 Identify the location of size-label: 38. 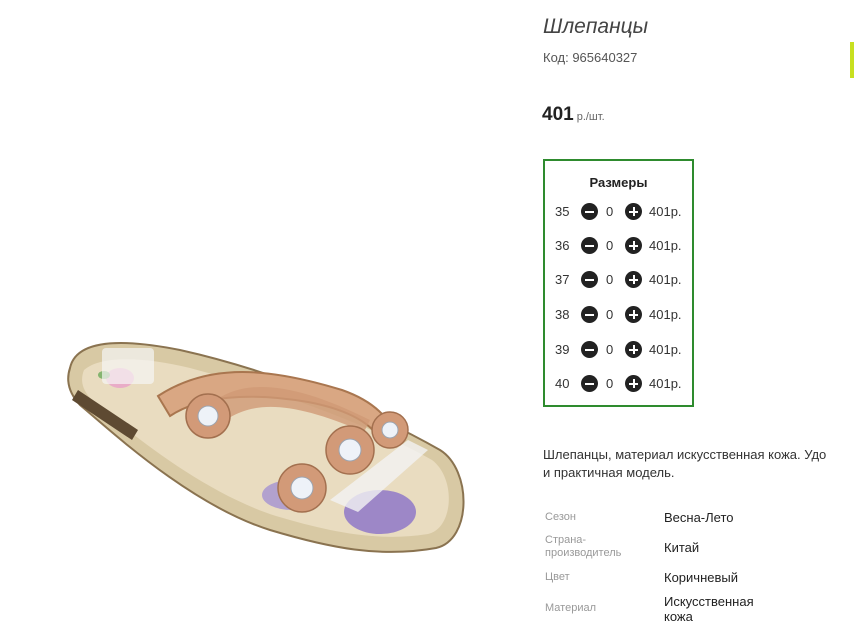
(562, 314).